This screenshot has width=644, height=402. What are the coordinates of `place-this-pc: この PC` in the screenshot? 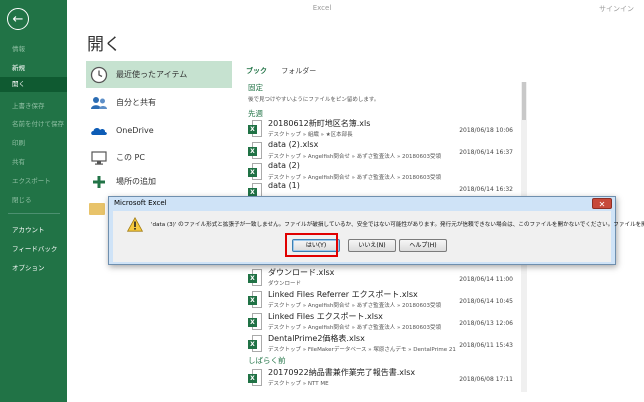 It's located at (159, 157).